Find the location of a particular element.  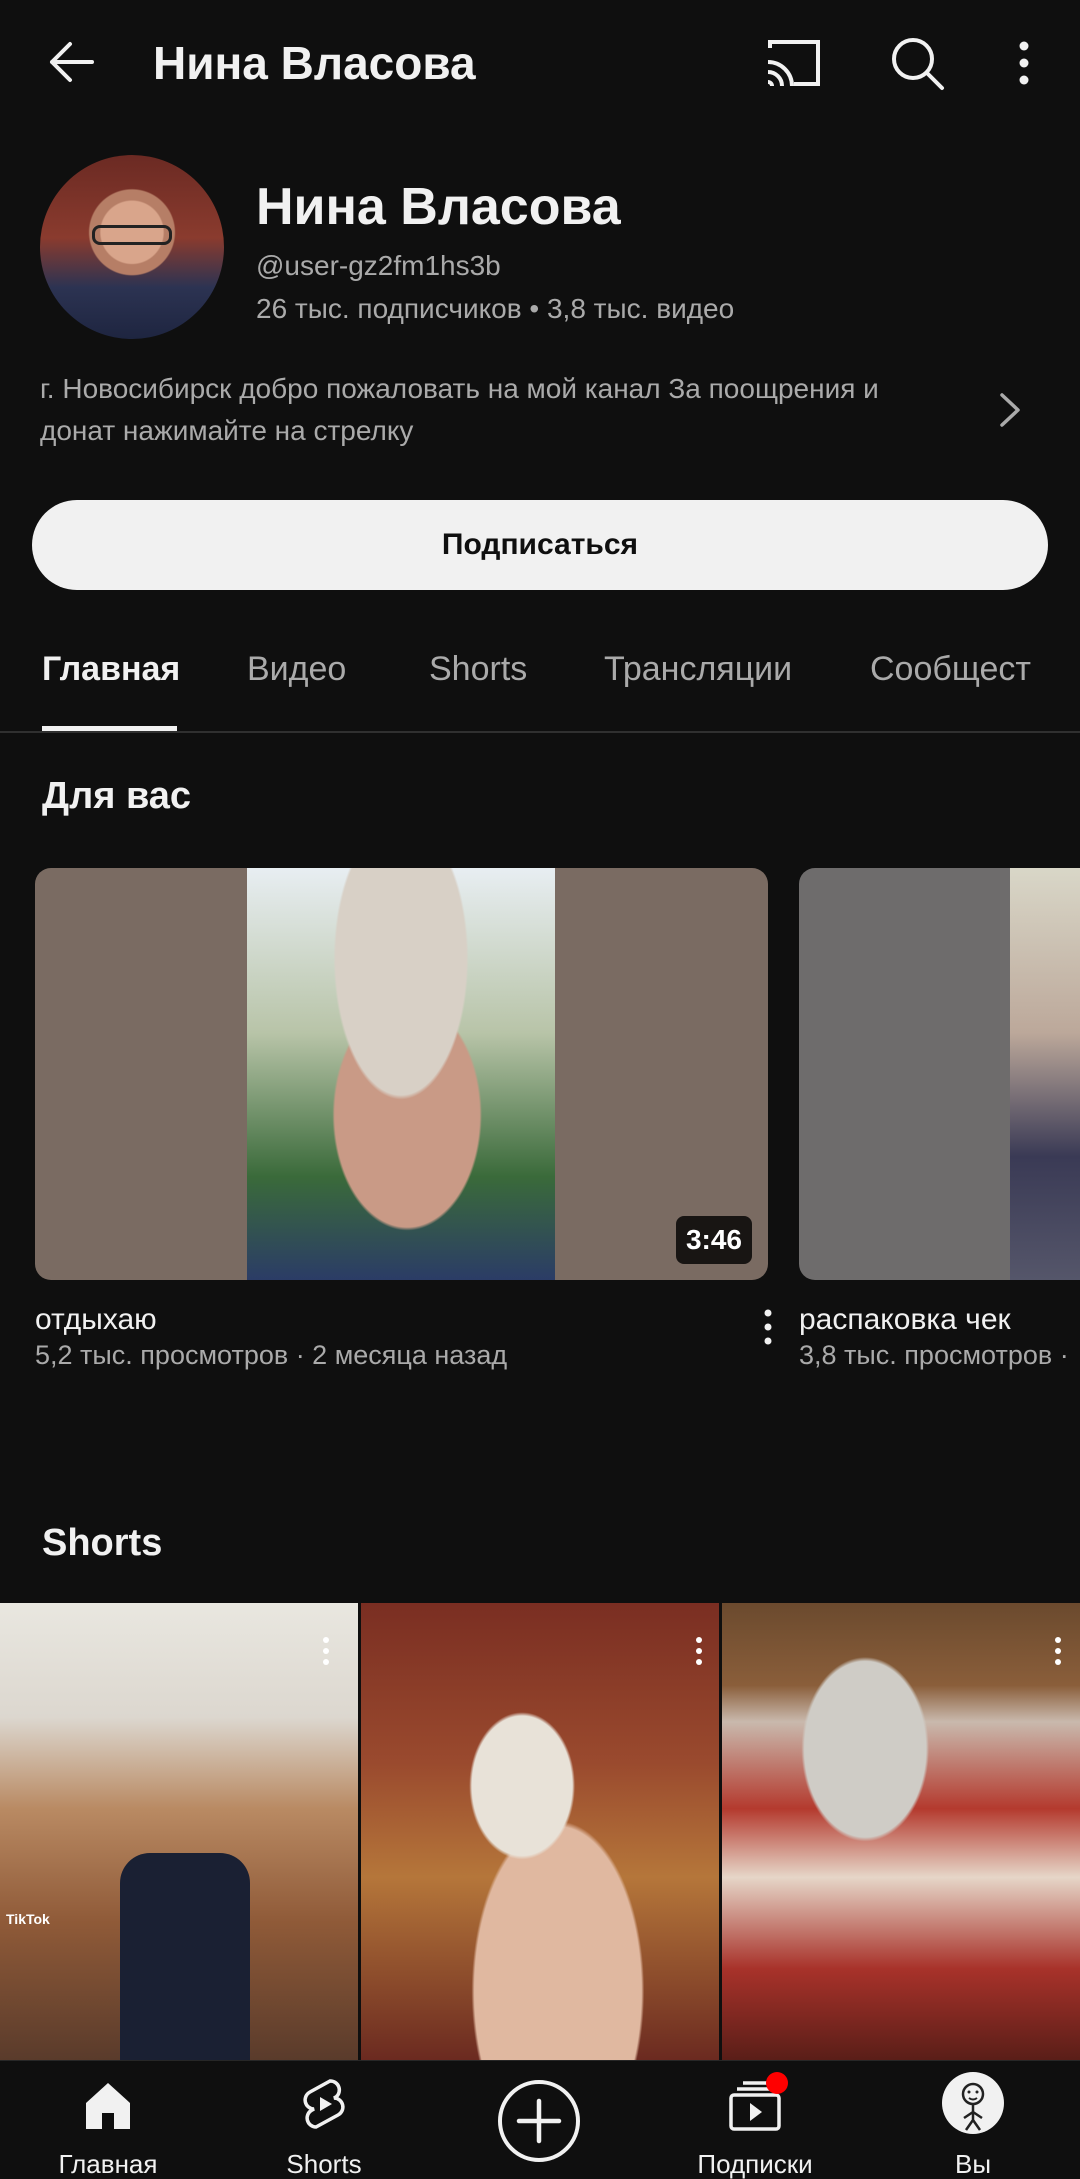

chevron-right-icon is located at coordinates (1010, 410).